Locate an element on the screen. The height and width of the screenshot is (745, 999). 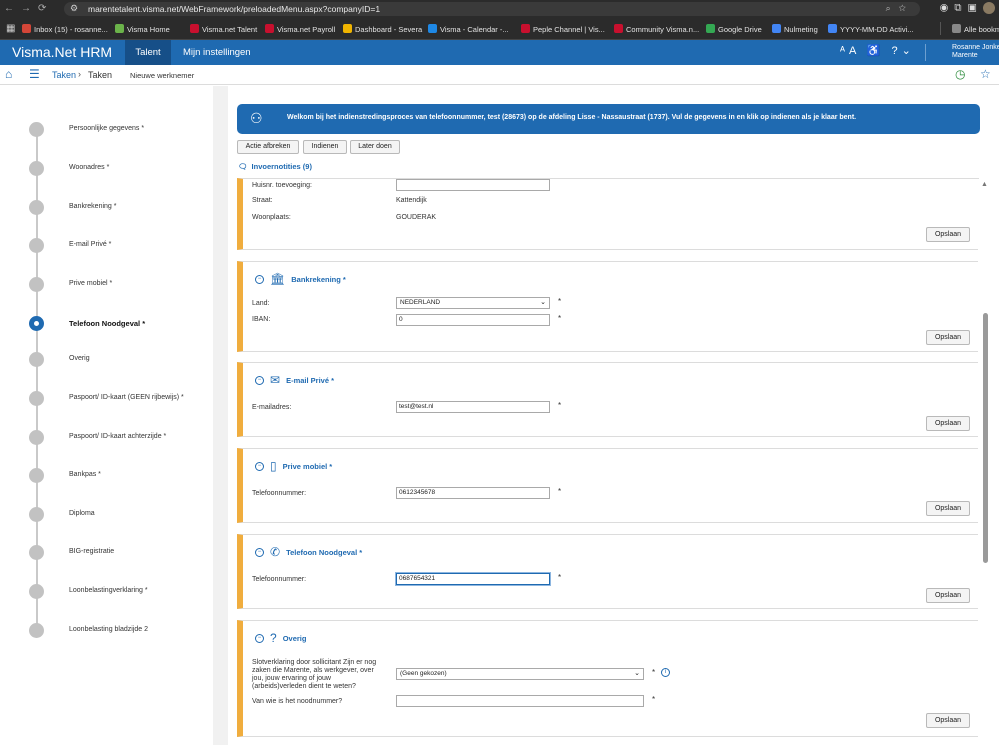
bank-icon: 🏛 is located at coordinates (278, 279).